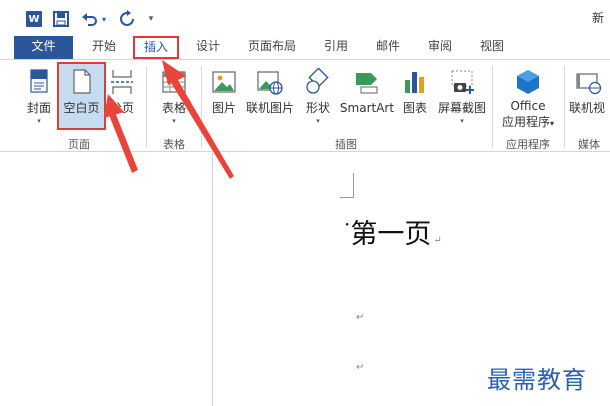 The image size is (610, 406). I want to click on screenshot-icon, so click(462, 82).